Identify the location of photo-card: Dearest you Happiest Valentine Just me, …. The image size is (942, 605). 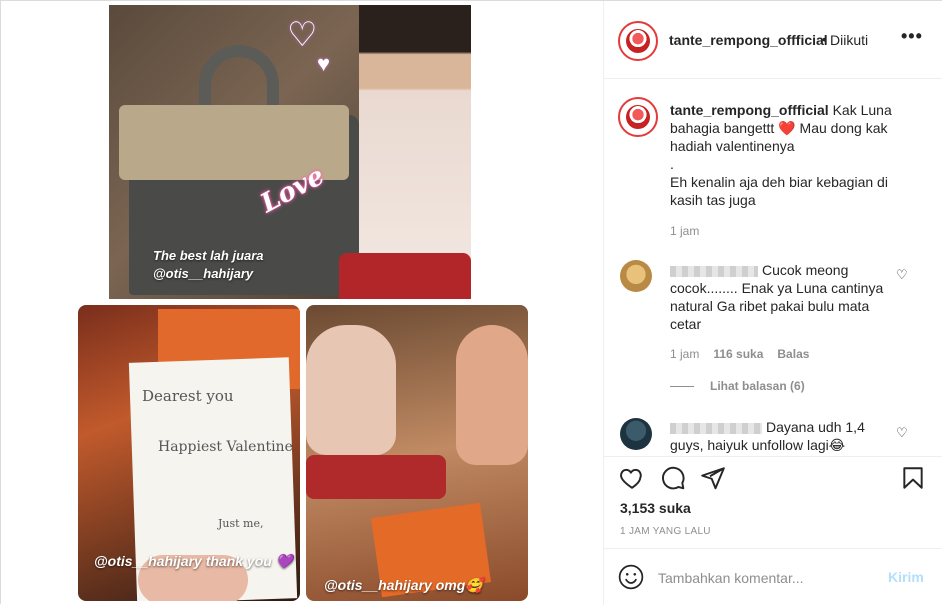
(189, 453).